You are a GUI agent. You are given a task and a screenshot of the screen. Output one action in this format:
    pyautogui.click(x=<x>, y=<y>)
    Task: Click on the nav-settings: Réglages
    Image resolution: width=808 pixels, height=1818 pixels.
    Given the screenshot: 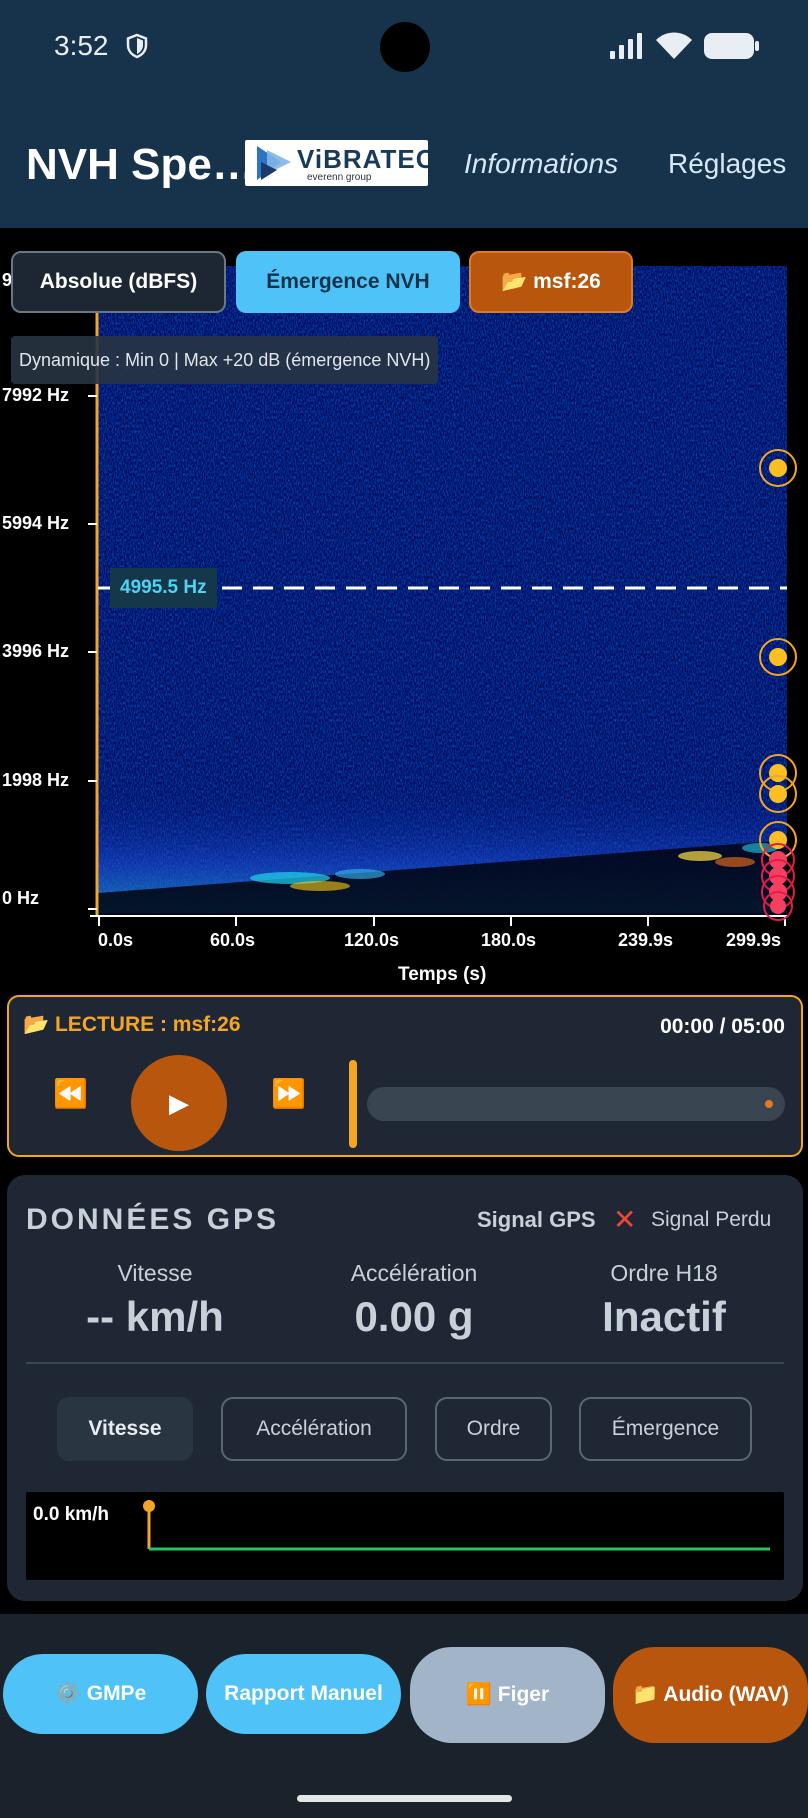 What is the action you would take?
    pyautogui.click(x=727, y=164)
    